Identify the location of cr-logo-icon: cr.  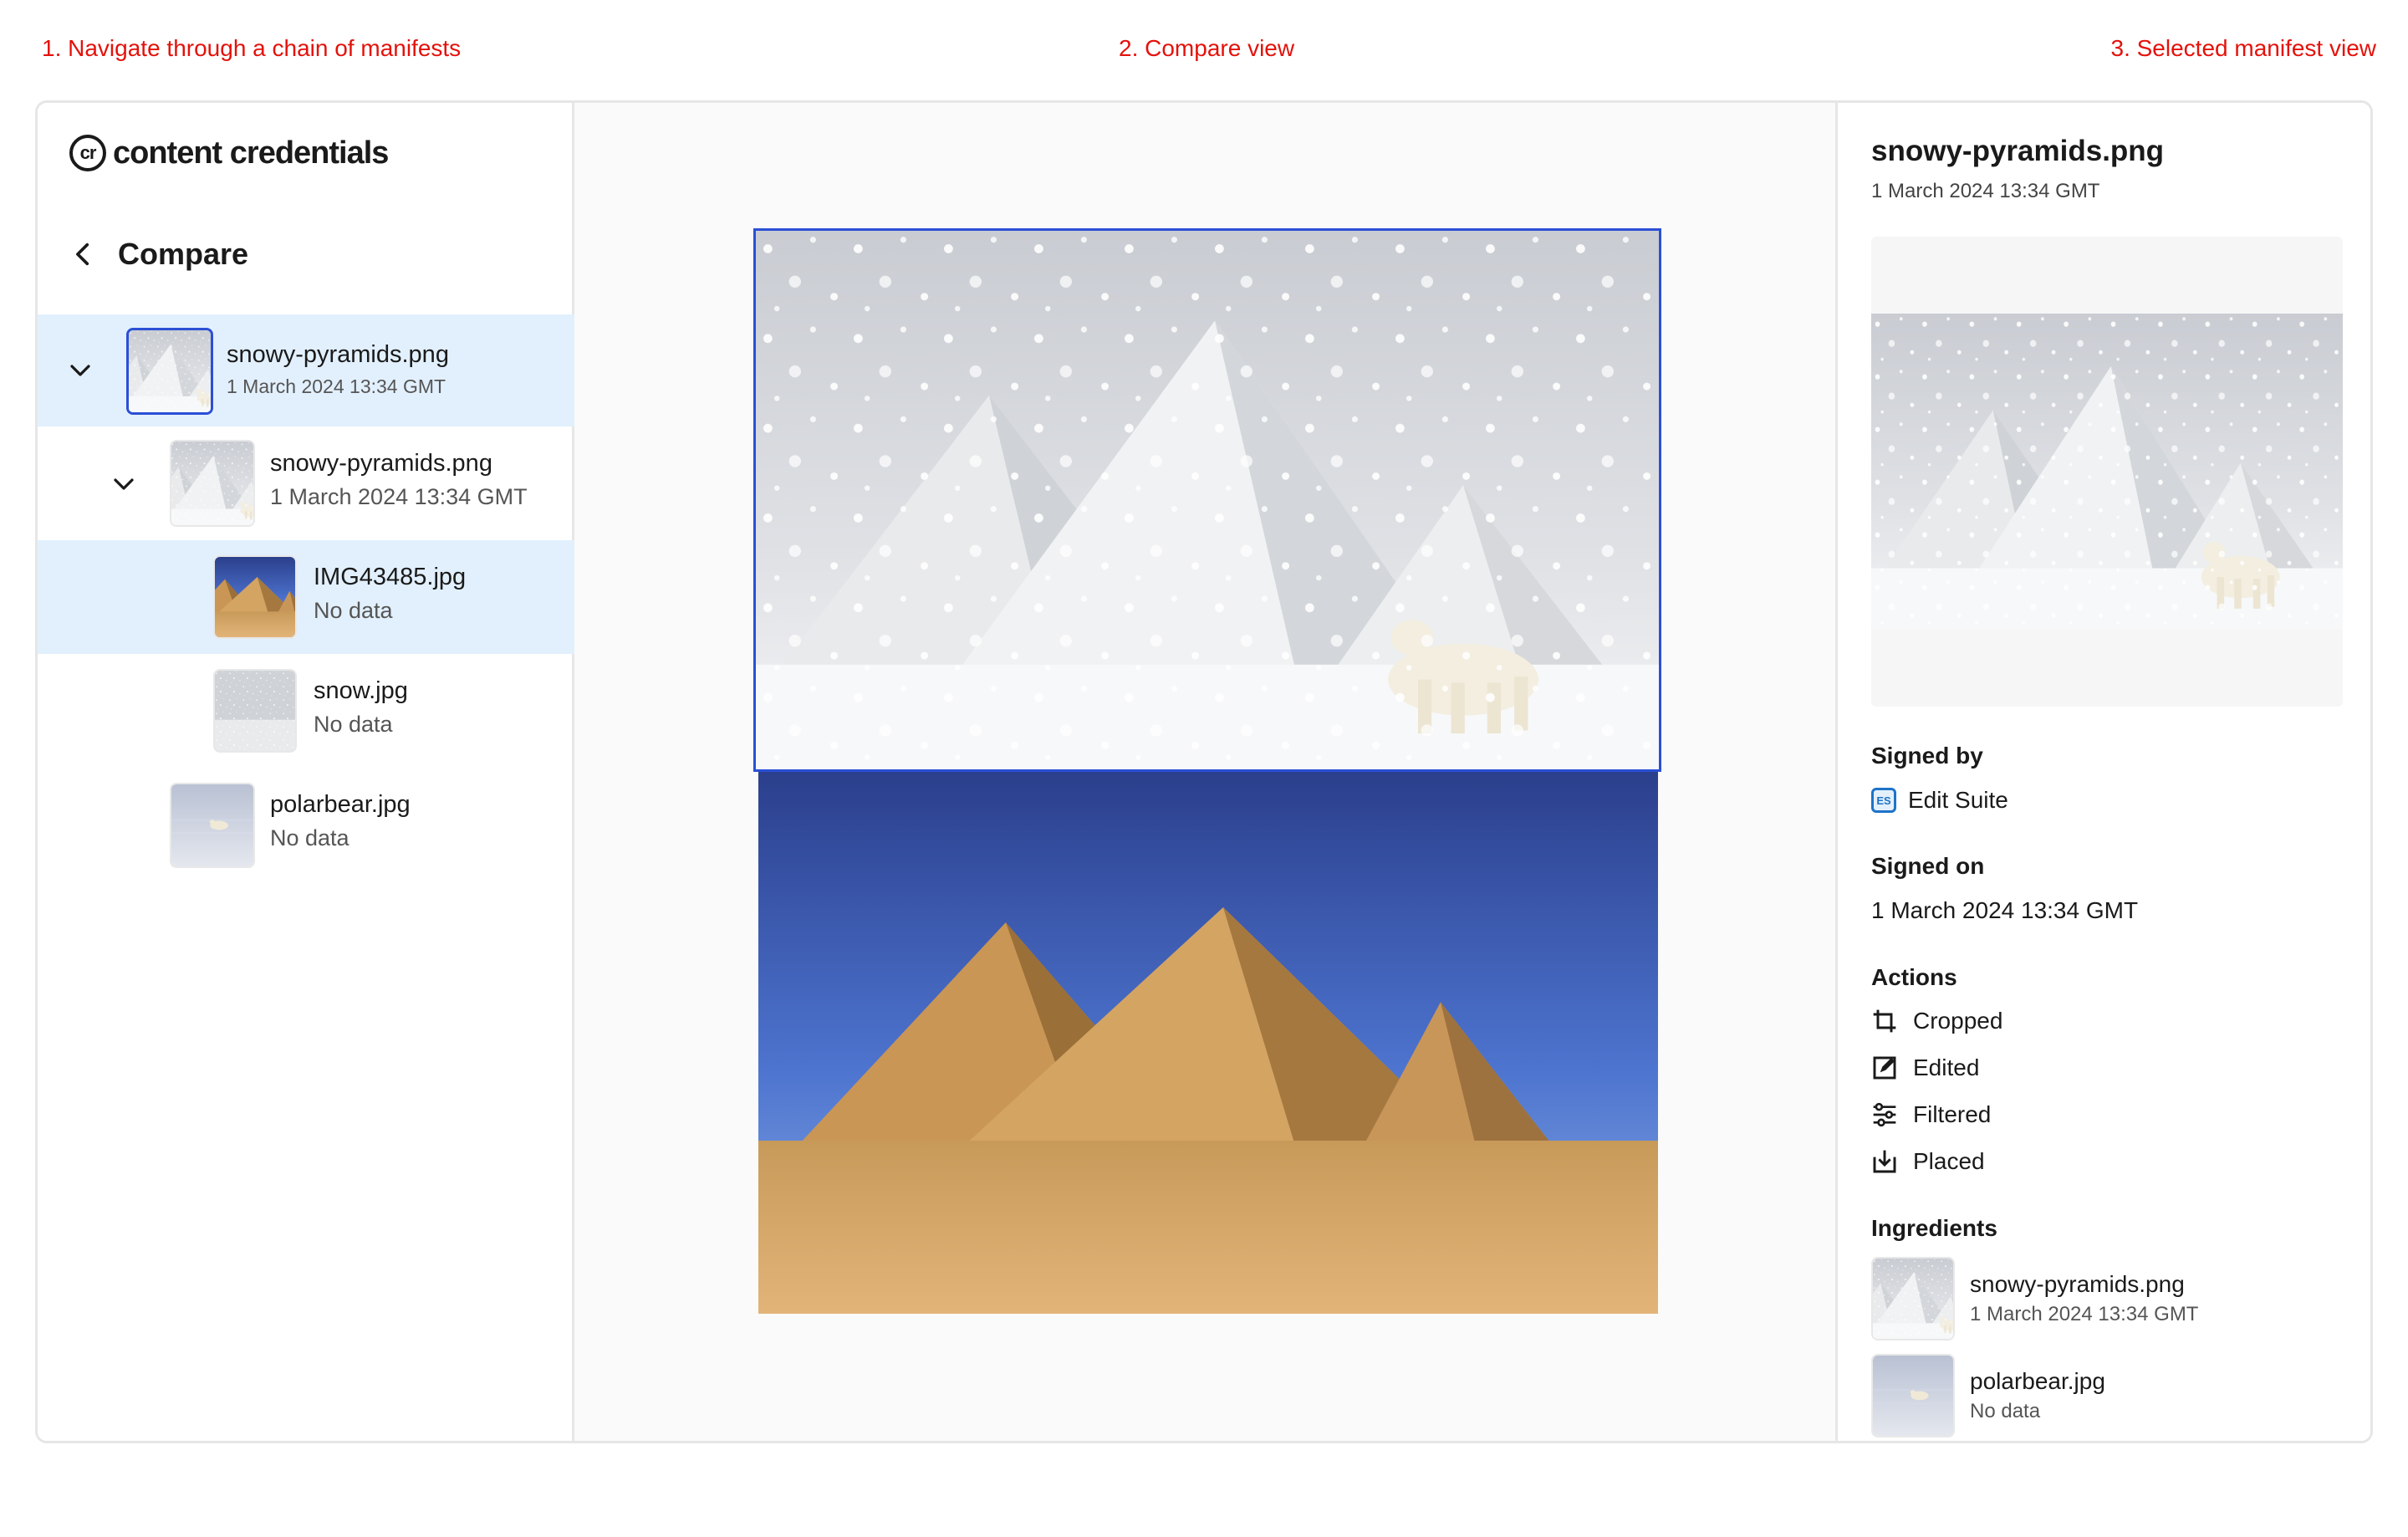
(88, 153).